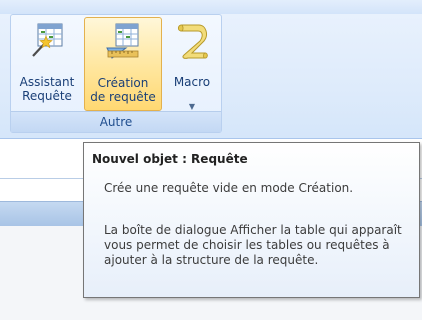  I want to click on query-design-icon, so click(123, 42).